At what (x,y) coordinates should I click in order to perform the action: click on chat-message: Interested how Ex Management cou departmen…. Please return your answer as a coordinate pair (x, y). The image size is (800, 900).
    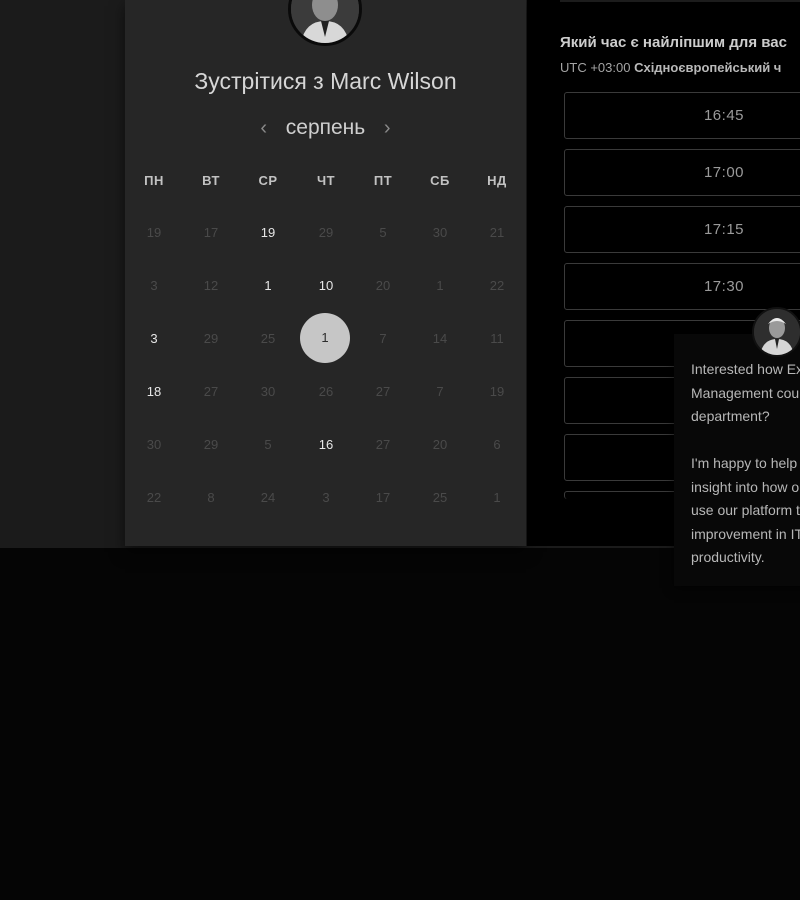
    Looking at the image, I should click on (745, 464).